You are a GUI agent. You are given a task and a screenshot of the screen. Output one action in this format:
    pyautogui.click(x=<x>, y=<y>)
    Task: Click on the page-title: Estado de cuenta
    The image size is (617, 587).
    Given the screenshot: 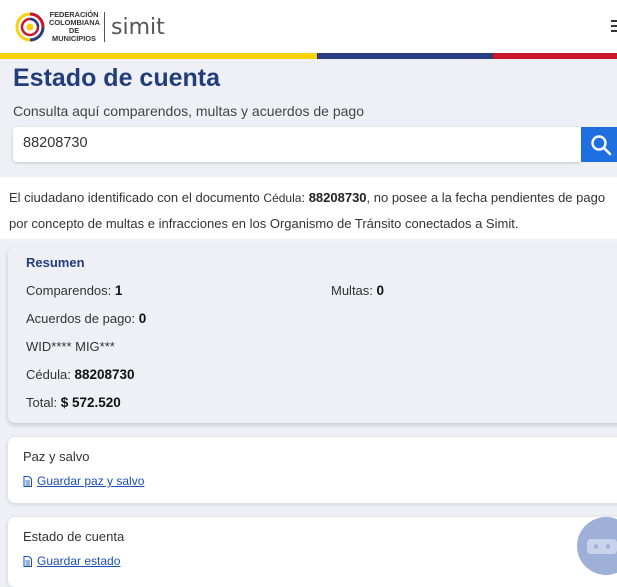 What is the action you would take?
    pyautogui.click(x=116, y=78)
    